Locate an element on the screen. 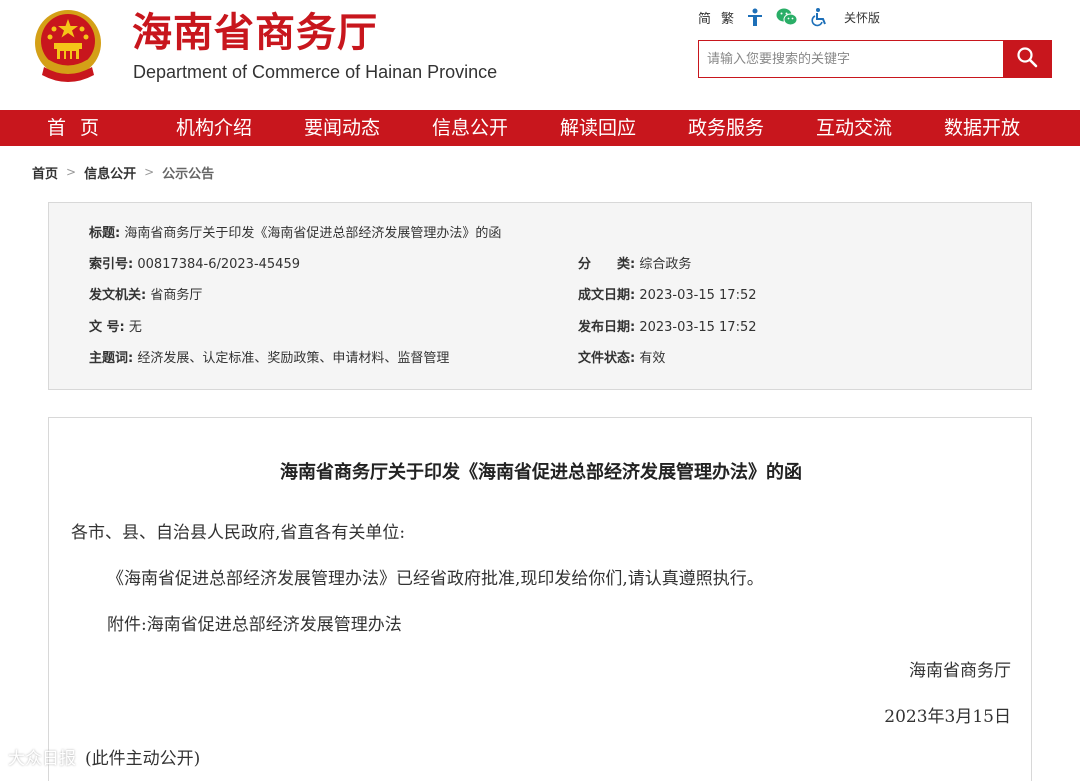 This screenshot has width=1080, height=781. meta-keywords-label: 主题词: is located at coordinates (111, 358).